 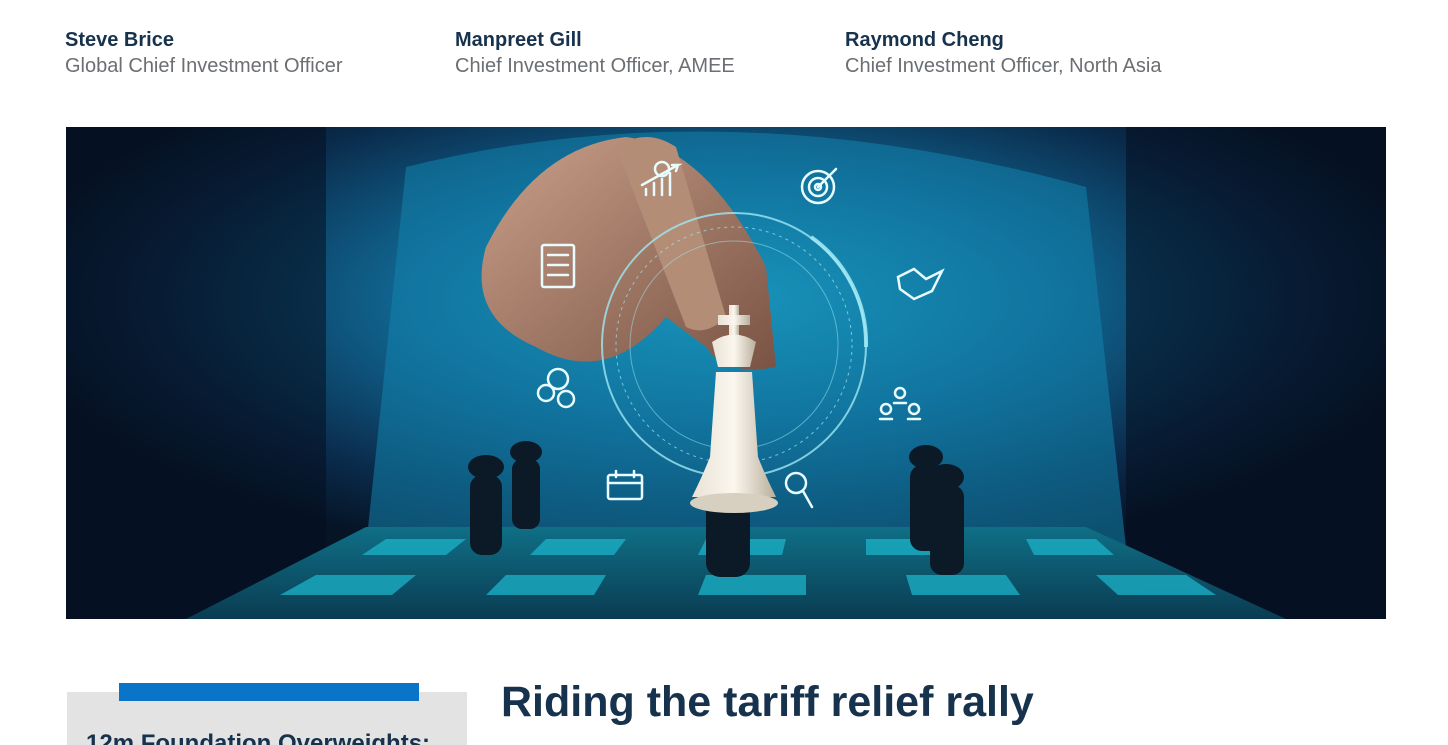 I want to click on article-headline: Riding the tariff relief rally, so click(x=767, y=702).